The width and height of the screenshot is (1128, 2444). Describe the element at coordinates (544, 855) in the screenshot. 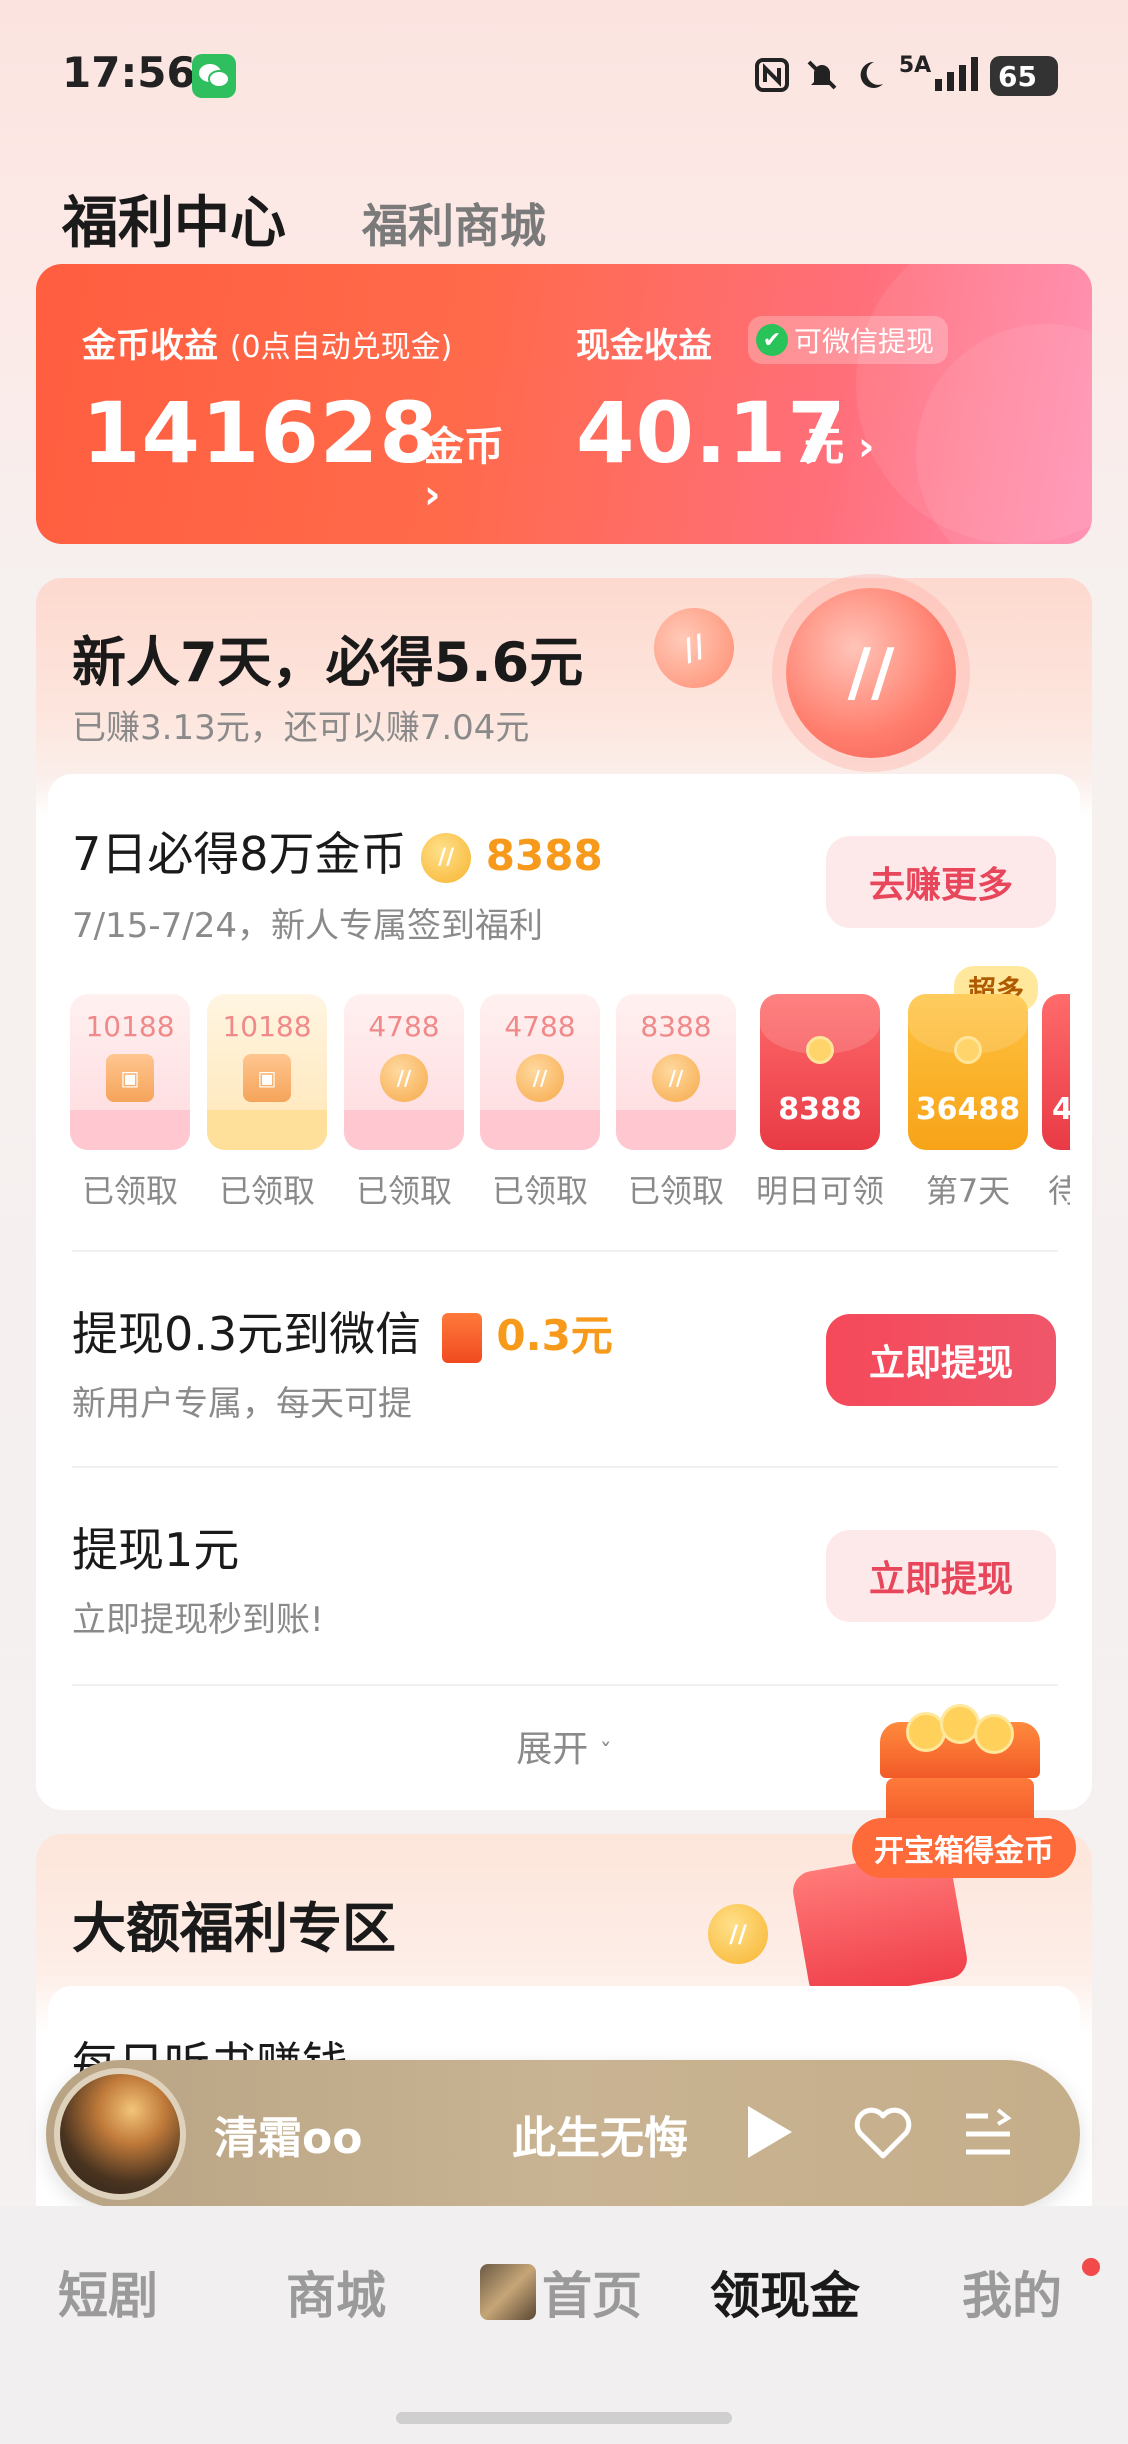

I see `checkin-reward: 8388` at that location.